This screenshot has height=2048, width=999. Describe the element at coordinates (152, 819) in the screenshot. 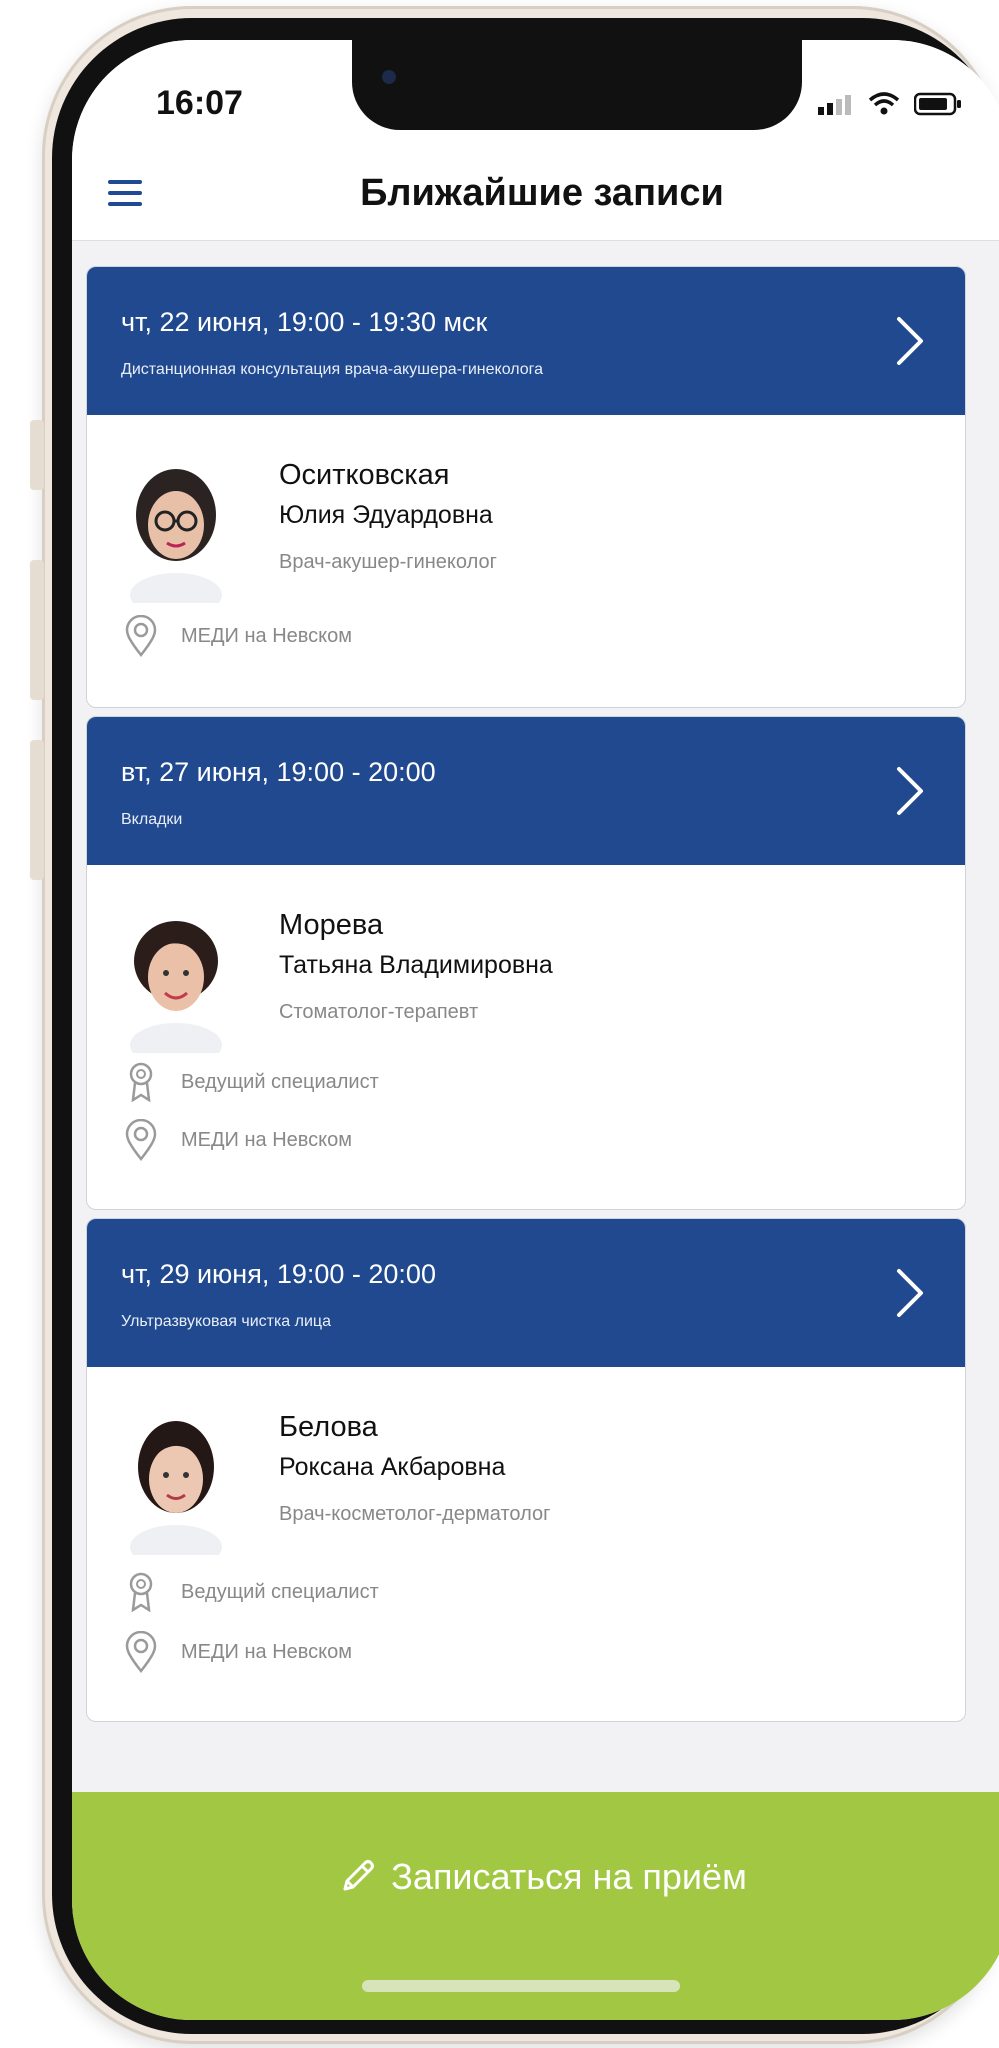

I see `appointment-service: Вкладки` at that location.